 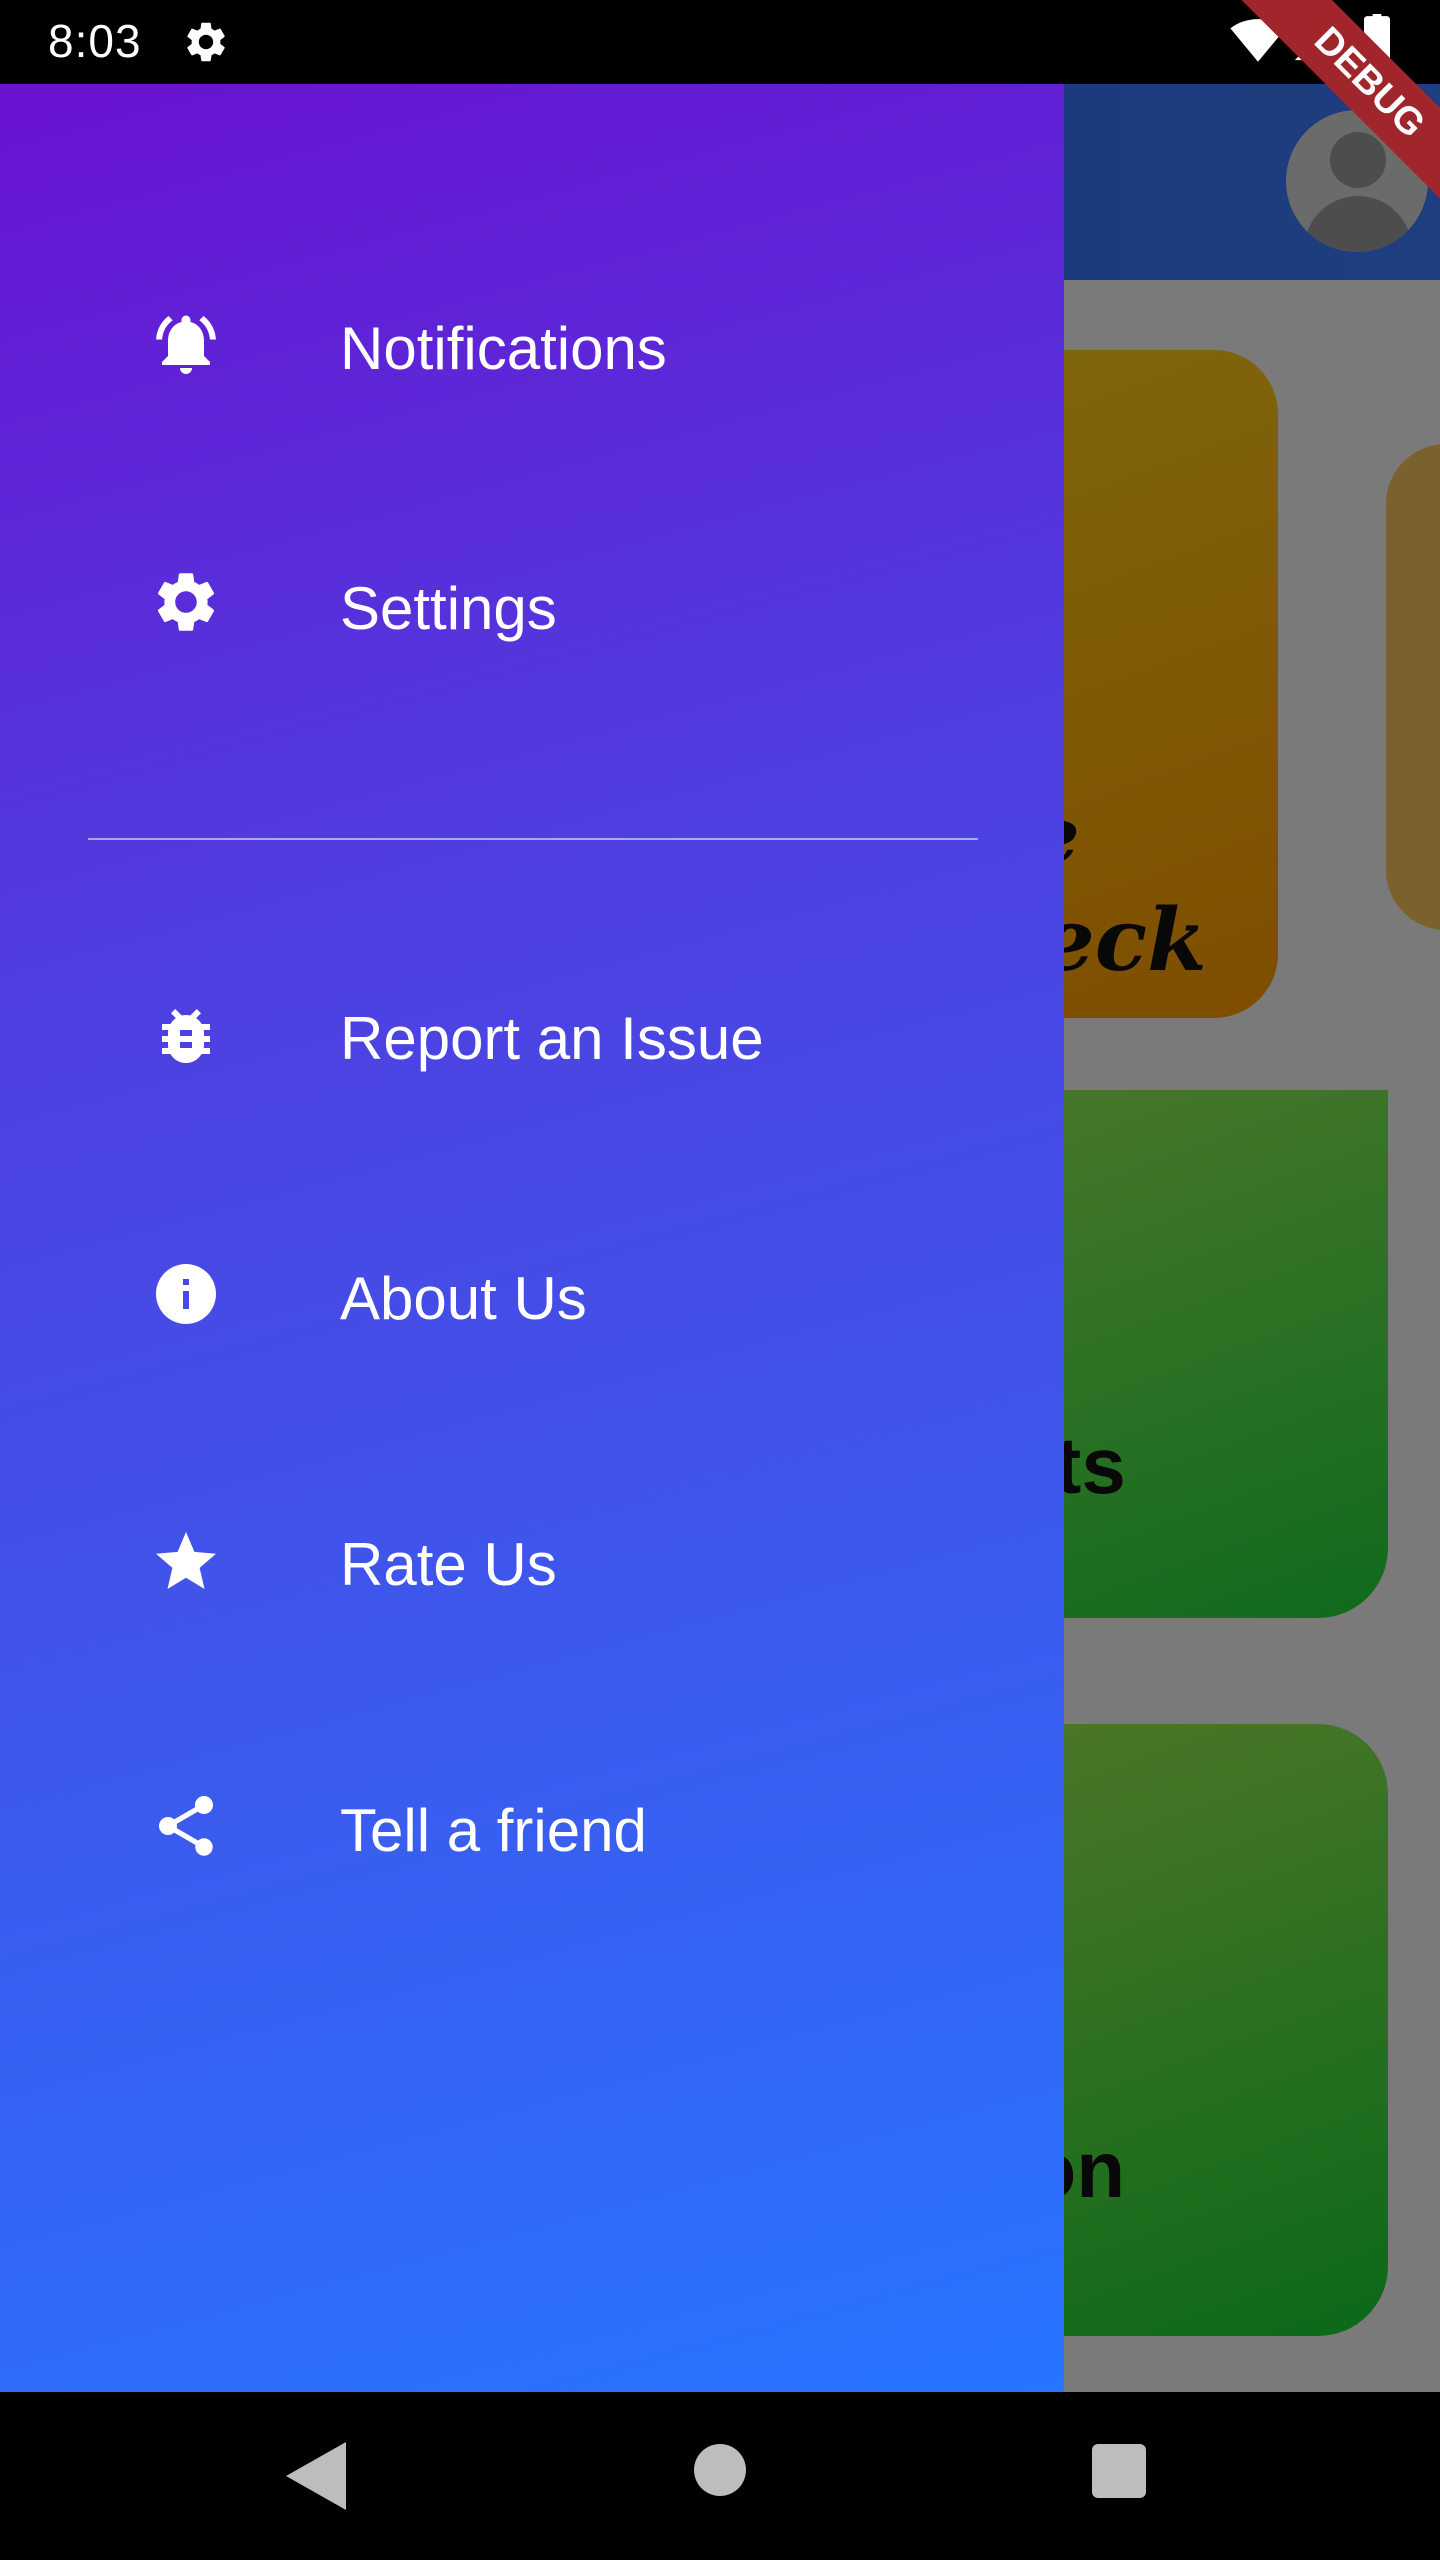 What do you see at coordinates (720, 2470) in the screenshot?
I see `home-icon` at bounding box center [720, 2470].